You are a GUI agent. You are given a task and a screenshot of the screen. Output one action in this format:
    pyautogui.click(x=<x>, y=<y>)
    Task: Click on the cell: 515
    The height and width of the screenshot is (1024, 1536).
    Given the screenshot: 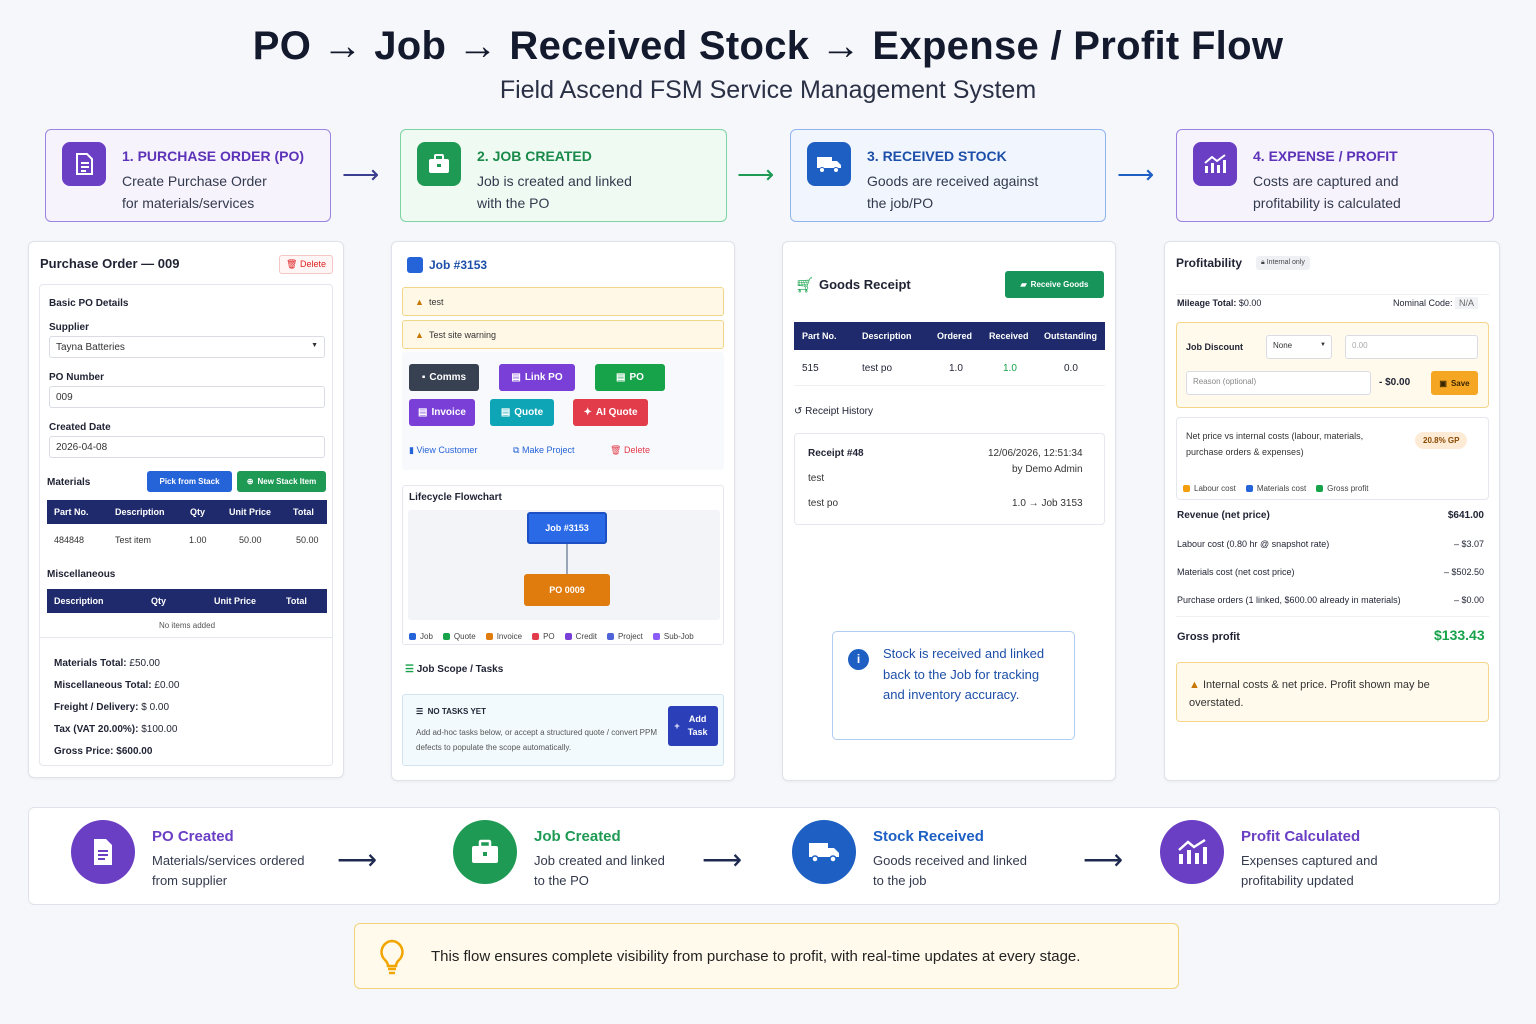 What is the action you would take?
    pyautogui.click(x=810, y=368)
    